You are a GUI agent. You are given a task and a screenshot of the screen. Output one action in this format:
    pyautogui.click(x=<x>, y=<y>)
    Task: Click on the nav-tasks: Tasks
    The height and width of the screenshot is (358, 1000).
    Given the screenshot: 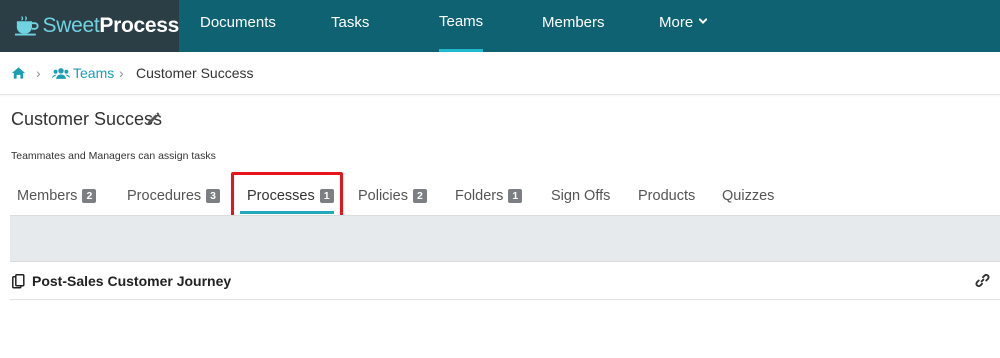 What is the action you would take?
    pyautogui.click(x=350, y=26)
    